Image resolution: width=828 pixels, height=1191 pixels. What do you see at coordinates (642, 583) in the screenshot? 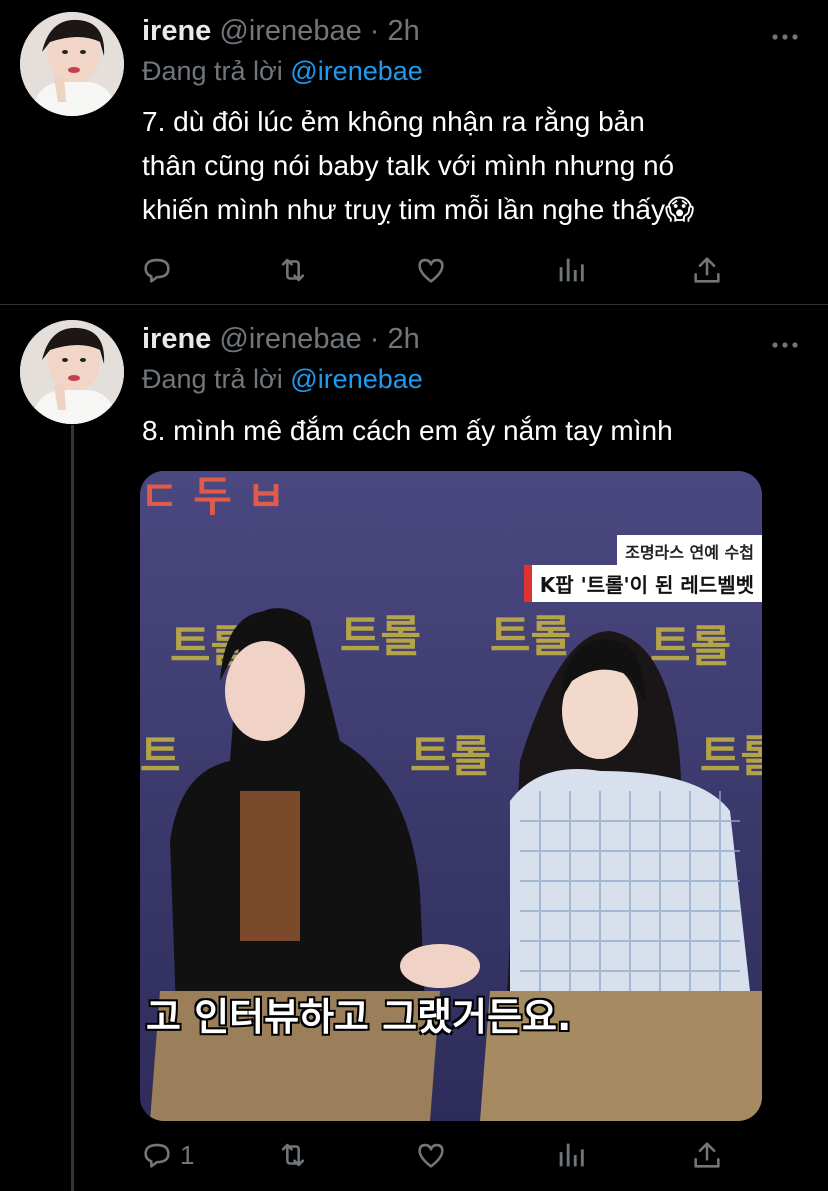
I see `broadcast-headline: K팝 '트롤'이 된 레드벨벳` at bounding box center [642, 583].